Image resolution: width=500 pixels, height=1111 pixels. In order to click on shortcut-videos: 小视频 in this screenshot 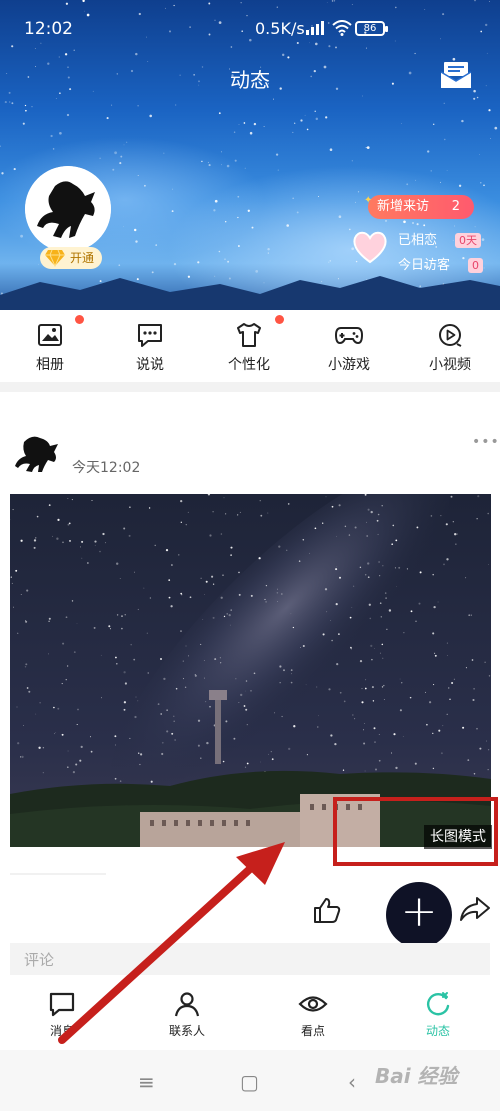, I will do `click(450, 348)`.